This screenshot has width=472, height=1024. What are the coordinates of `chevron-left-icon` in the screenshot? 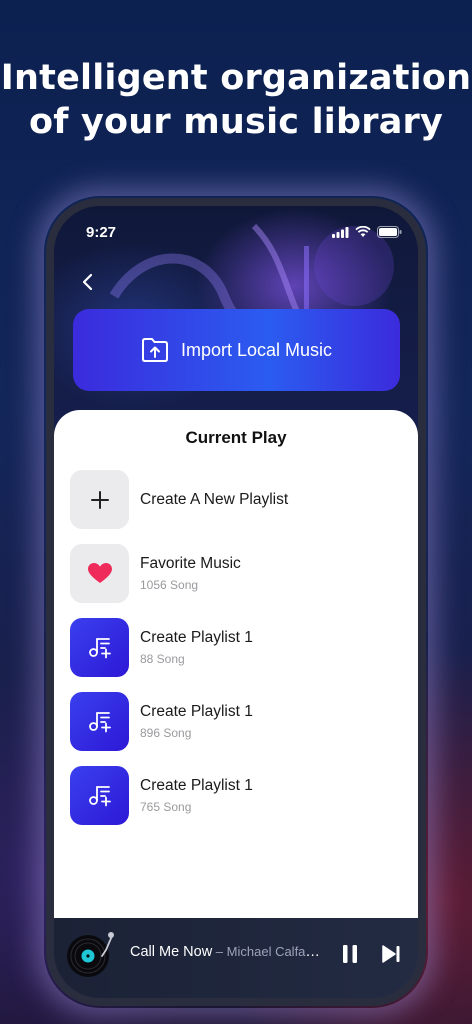 It's located at (88, 282).